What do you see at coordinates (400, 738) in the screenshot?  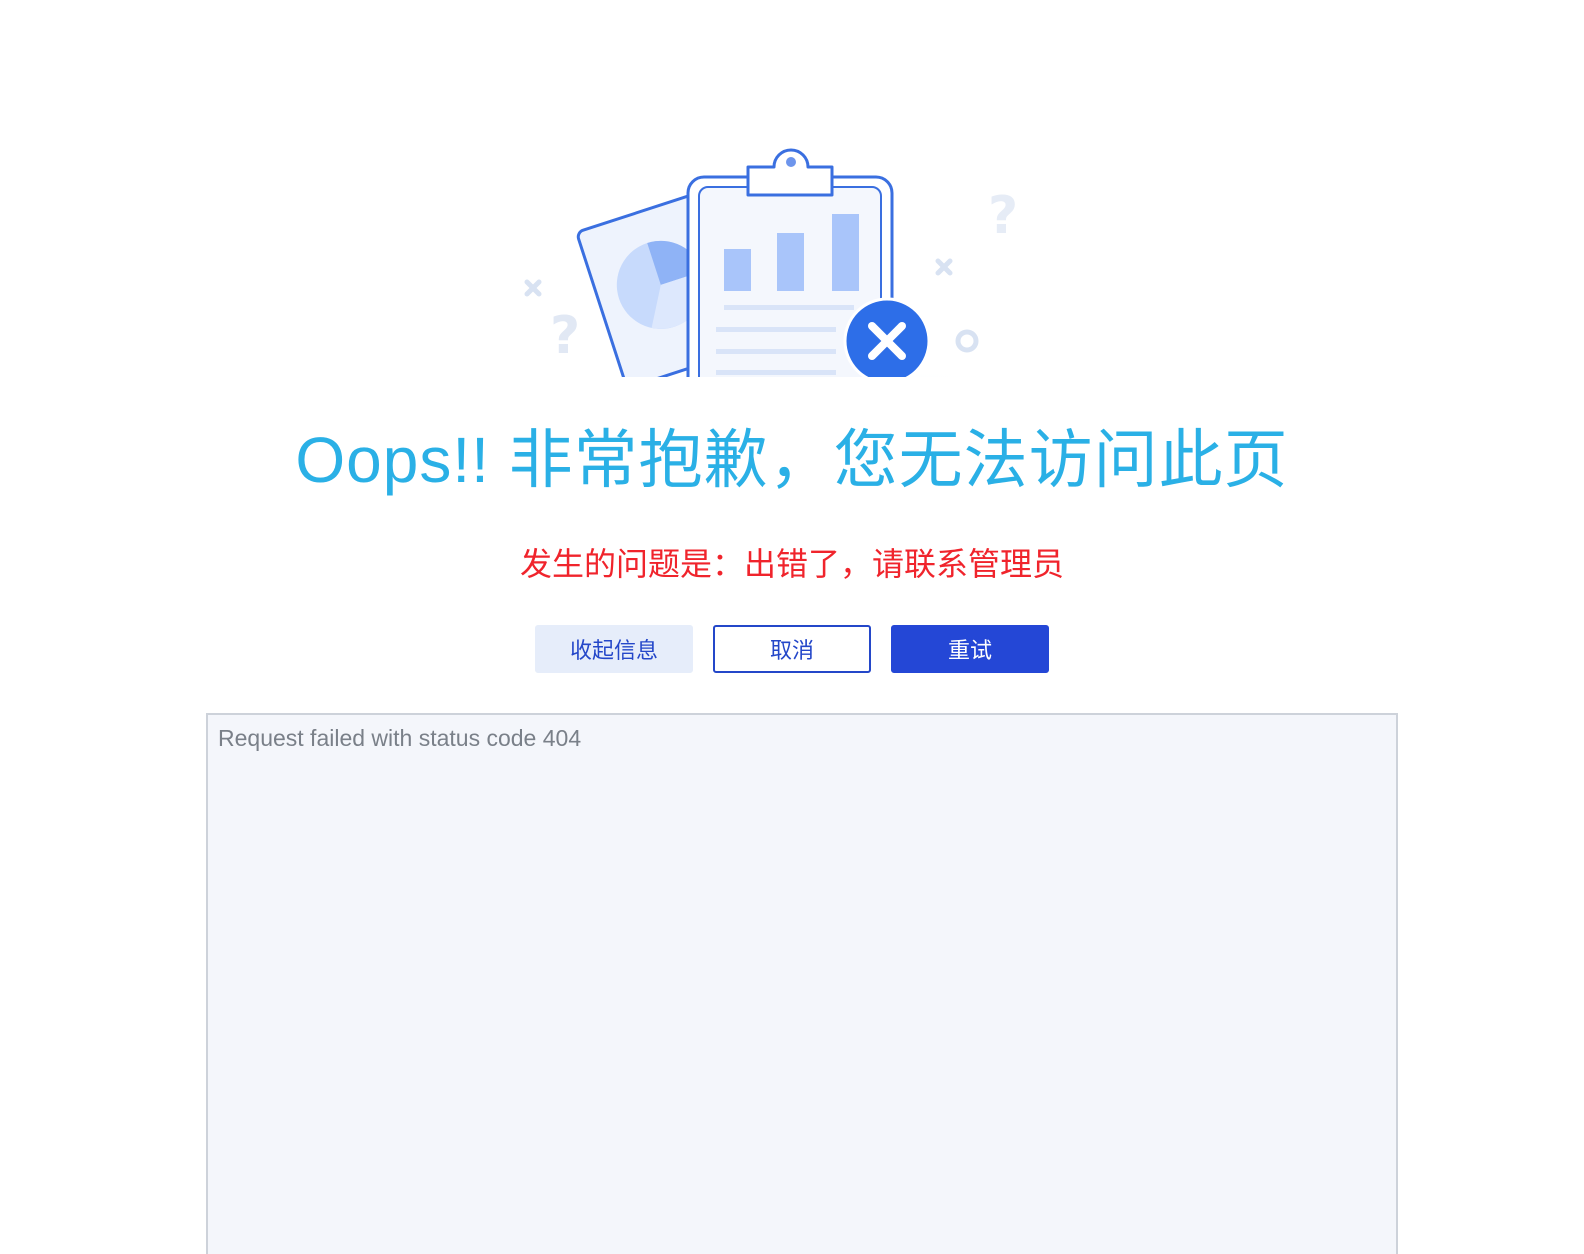 I see `error-detail-text: Request failed with status code 404` at bounding box center [400, 738].